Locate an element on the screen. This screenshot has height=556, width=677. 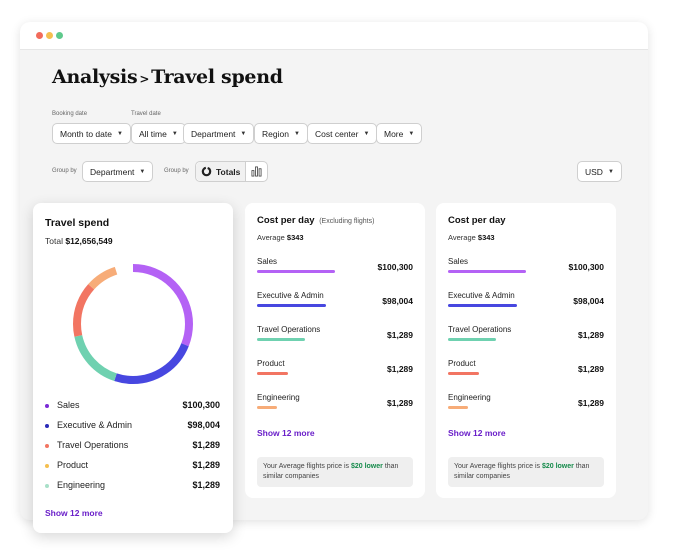
more-filters-dropdown: More ▼ is located at coordinates (399, 133).